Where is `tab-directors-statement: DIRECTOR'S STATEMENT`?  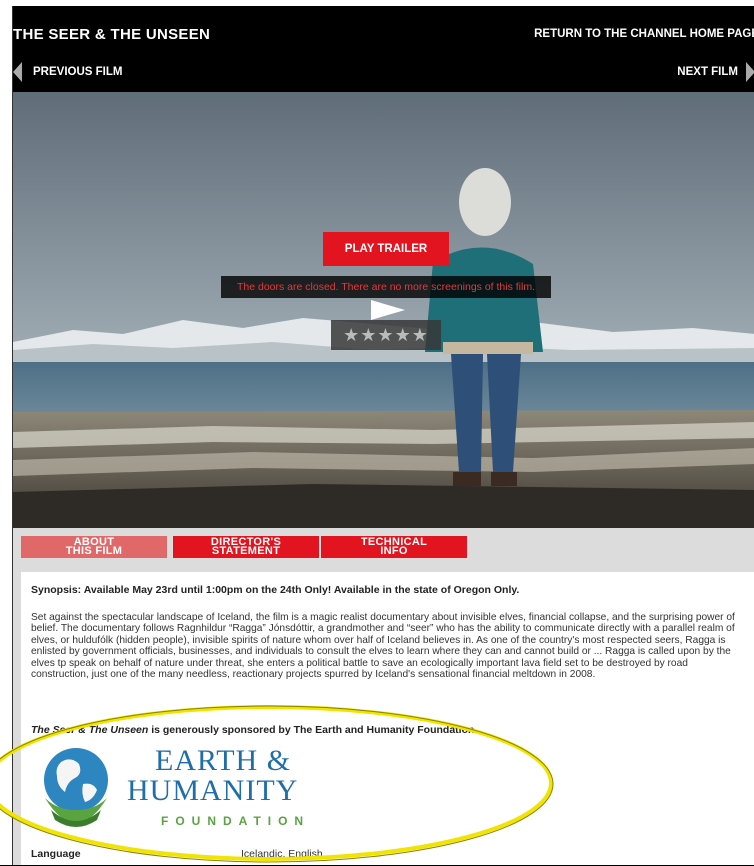
tab-directors-statement: DIRECTOR'S STATEMENT is located at coordinates (246, 547).